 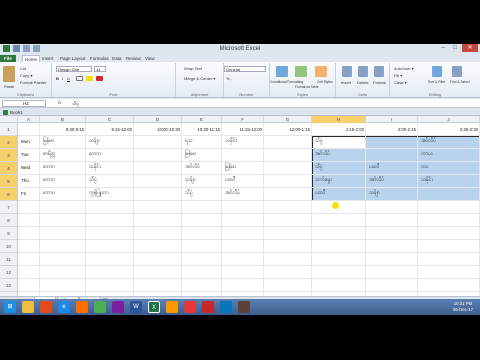 What do you see at coordinates (9, 220) in the screenshot?
I see `row-header-8: 8` at bounding box center [9, 220].